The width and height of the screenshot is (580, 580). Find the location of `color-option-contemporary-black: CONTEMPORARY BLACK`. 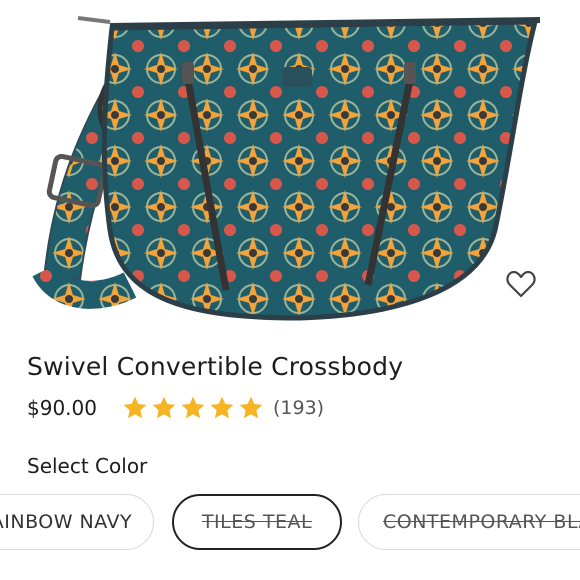

color-option-contemporary-black: CONTEMPORARY BLACK is located at coordinates (469, 522).